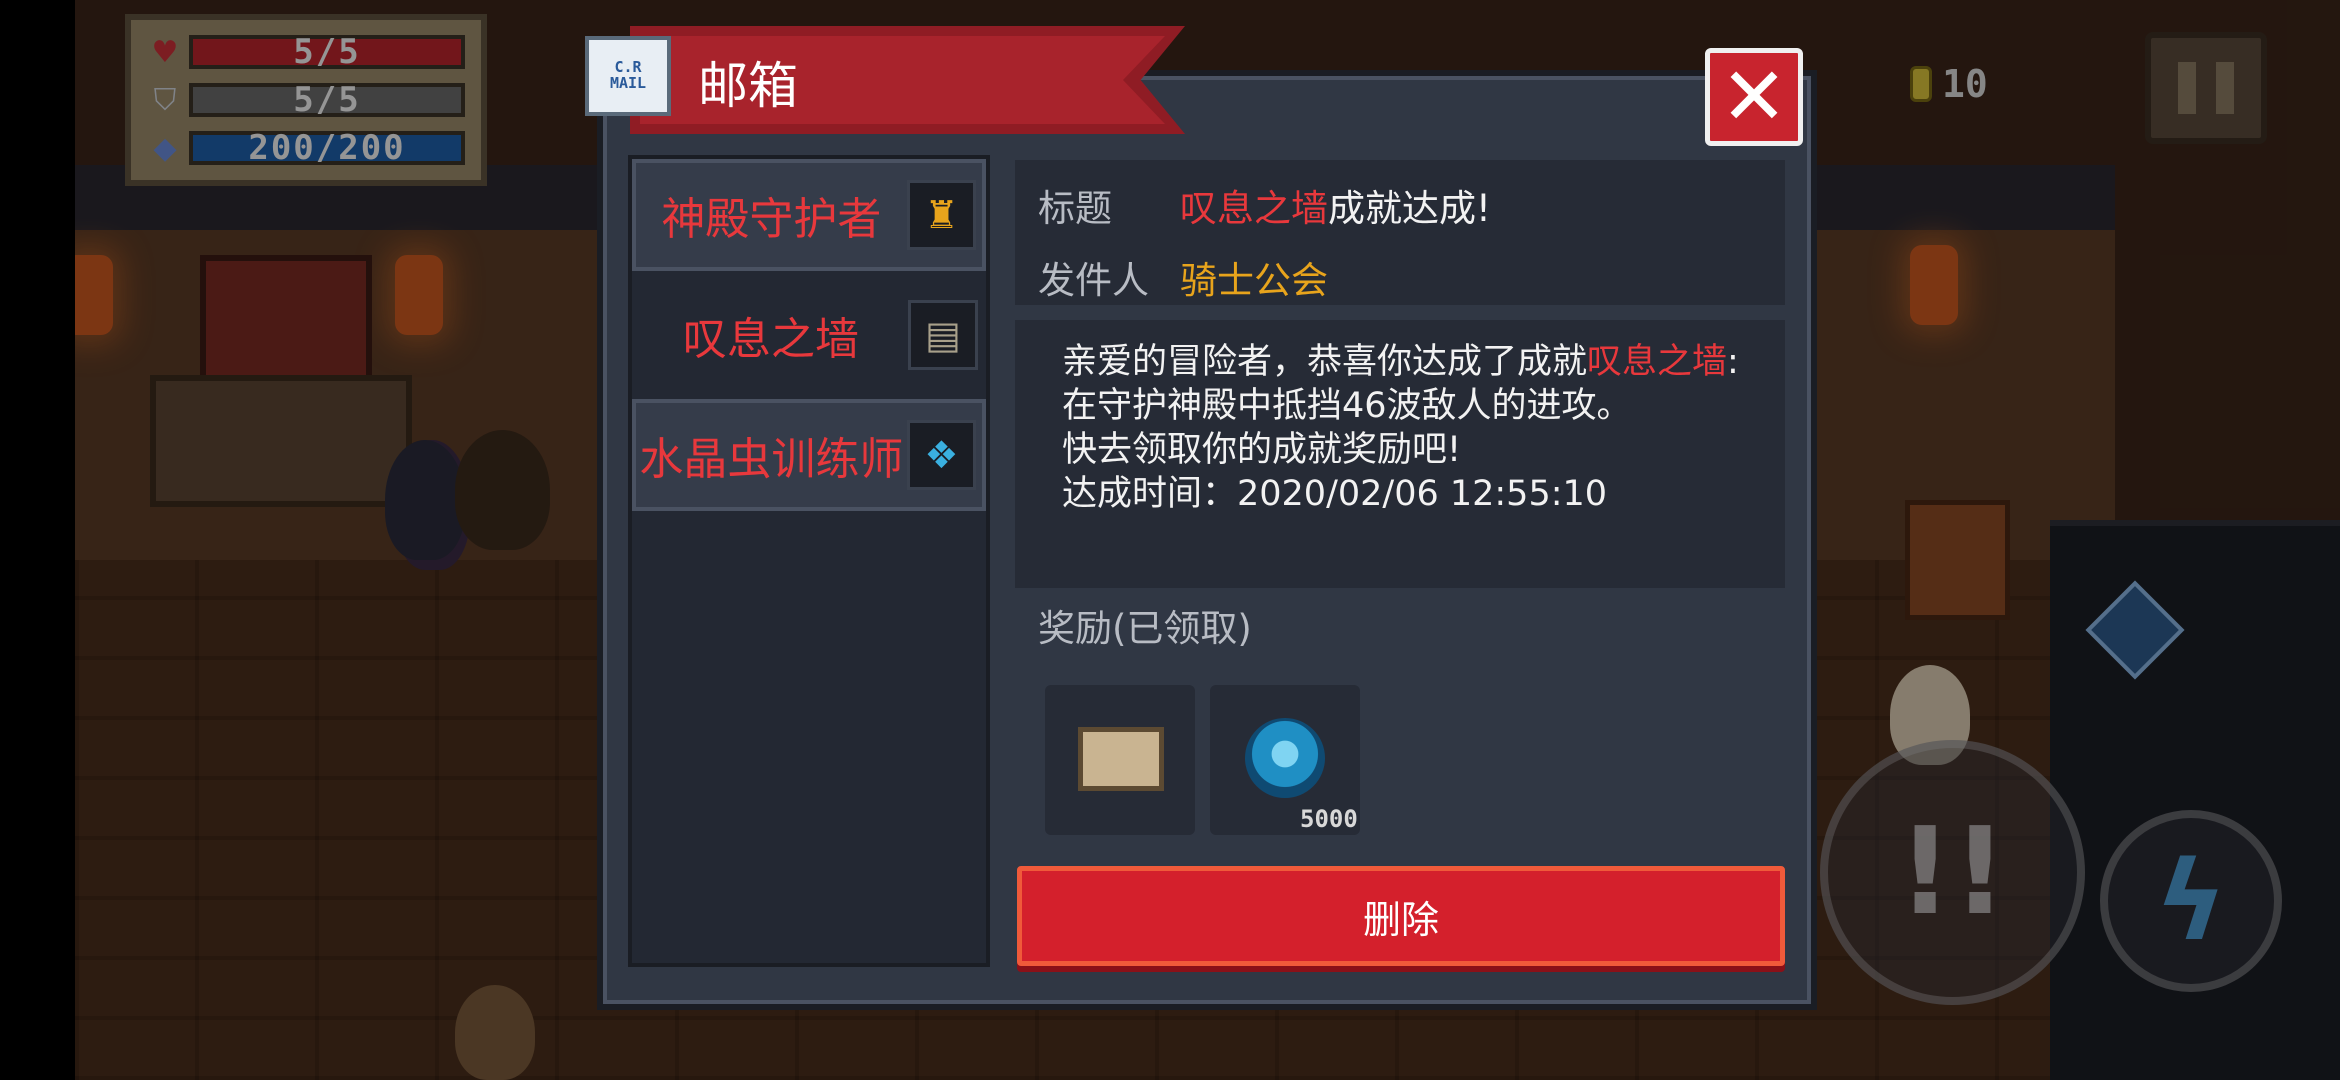 The width and height of the screenshot is (2340, 1080). I want to click on mail-item-crystal-bug-trainer: 水晶虫训练师 ❖, so click(809, 455).